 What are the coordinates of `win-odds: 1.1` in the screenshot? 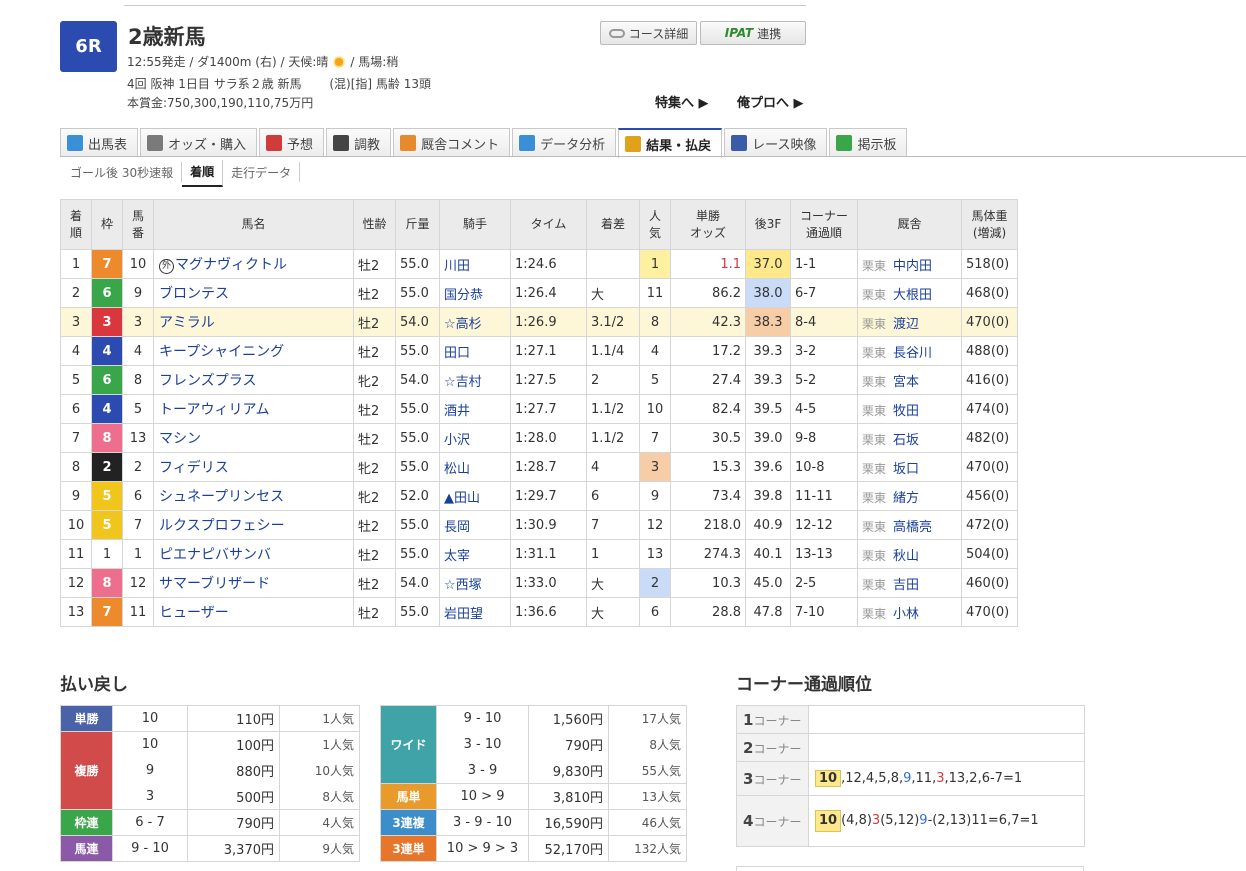 It's located at (708, 264).